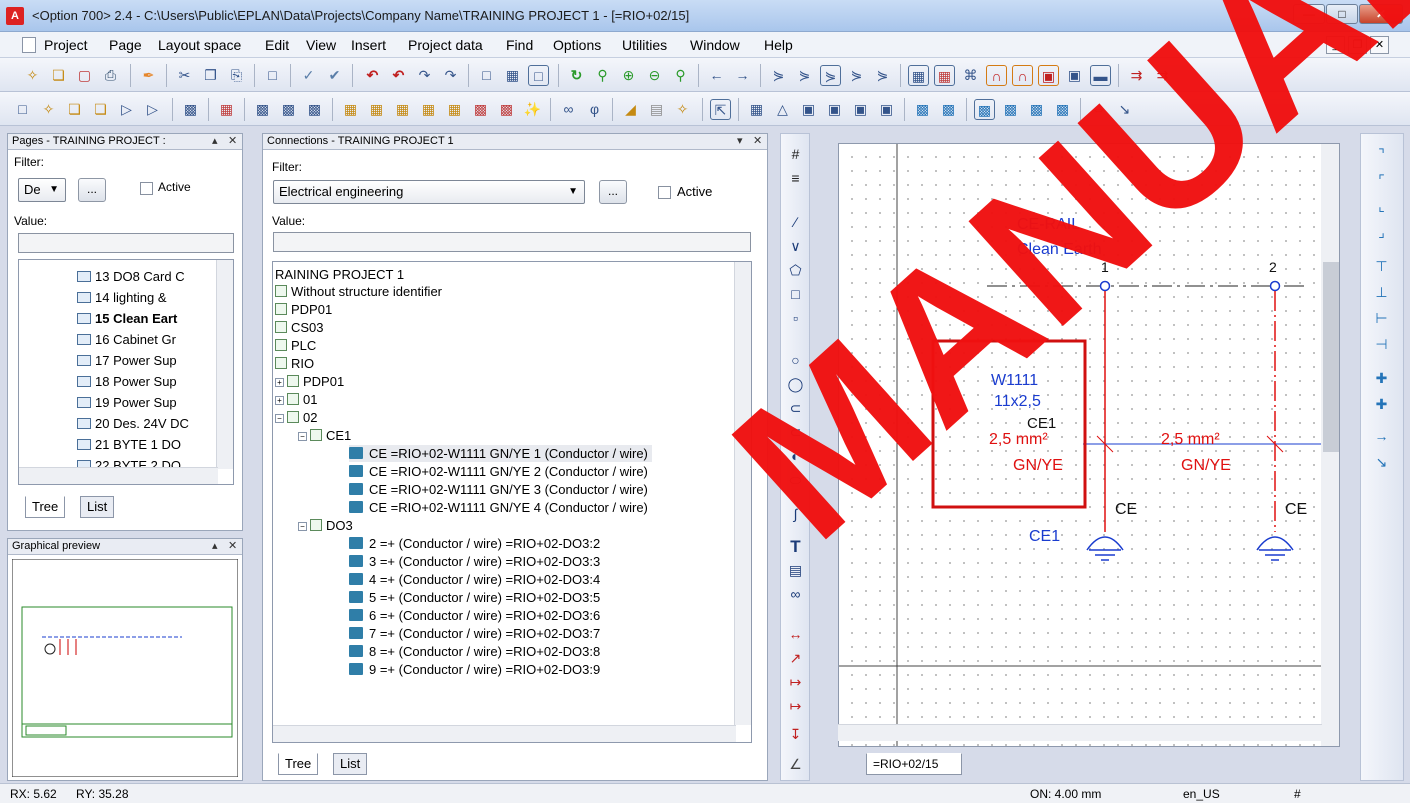  What do you see at coordinates (126, 243) in the screenshot?
I see `pages-value-field` at bounding box center [126, 243].